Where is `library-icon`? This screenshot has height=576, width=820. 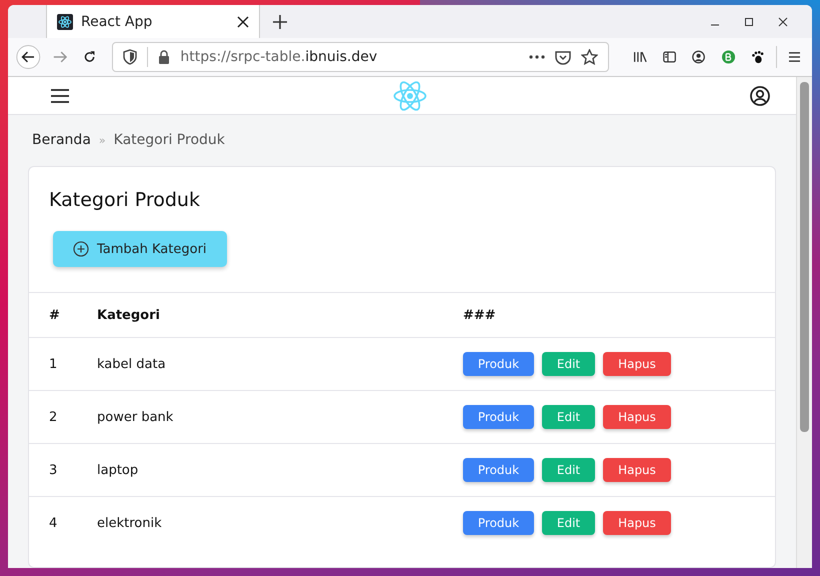
library-icon is located at coordinates (640, 57).